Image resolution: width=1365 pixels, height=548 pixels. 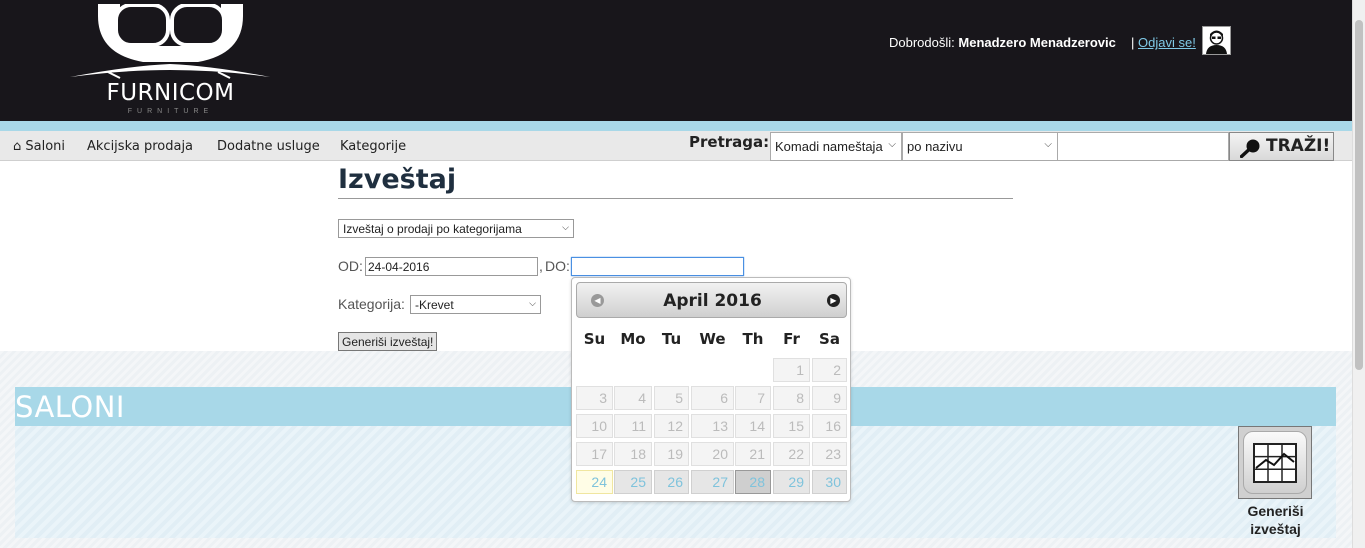 I want to click on welcome-prefix: Dobrodošli:, so click(x=922, y=42).